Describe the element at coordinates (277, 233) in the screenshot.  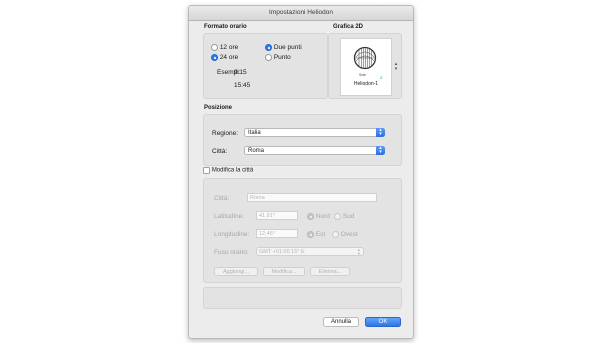
I see `longitude-field: 12,46°` at that location.